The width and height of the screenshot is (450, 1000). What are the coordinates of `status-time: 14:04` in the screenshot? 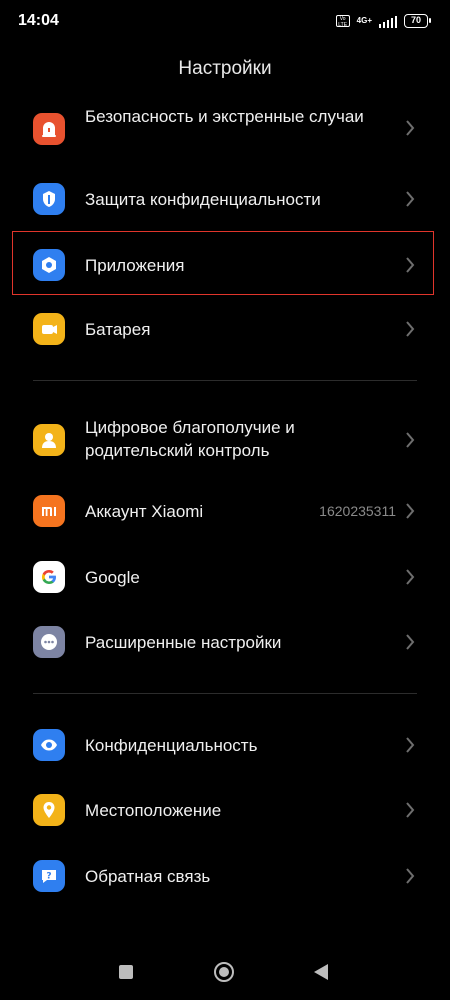 It's located at (38, 20).